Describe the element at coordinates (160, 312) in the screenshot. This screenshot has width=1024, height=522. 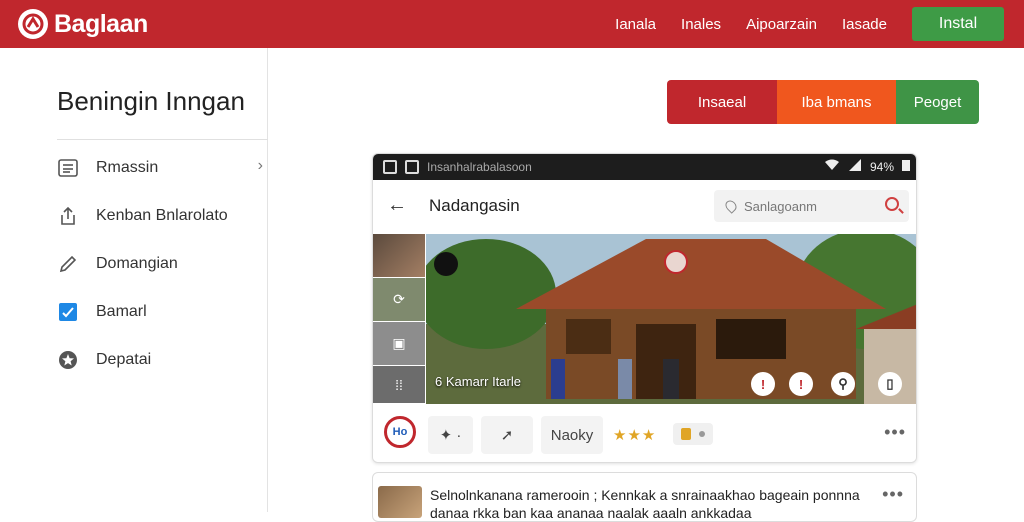
I see `sidebar-item-bamarl: Bamarl` at that location.